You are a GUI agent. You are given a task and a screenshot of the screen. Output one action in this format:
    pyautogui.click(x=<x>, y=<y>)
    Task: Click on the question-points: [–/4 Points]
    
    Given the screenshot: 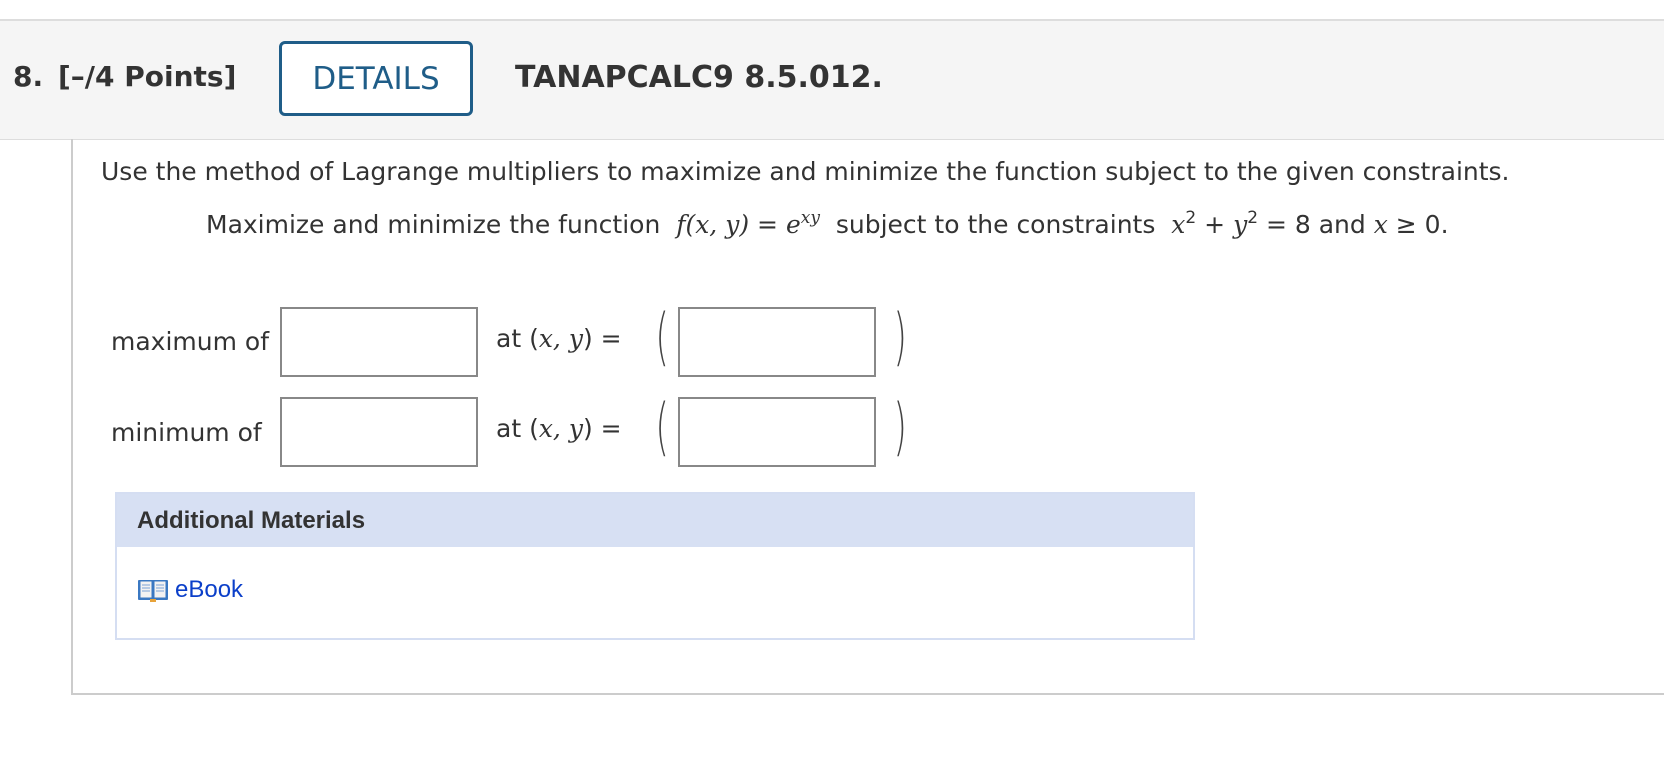 What is the action you would take?
    pyautogui.click(x=147, y=76)
    